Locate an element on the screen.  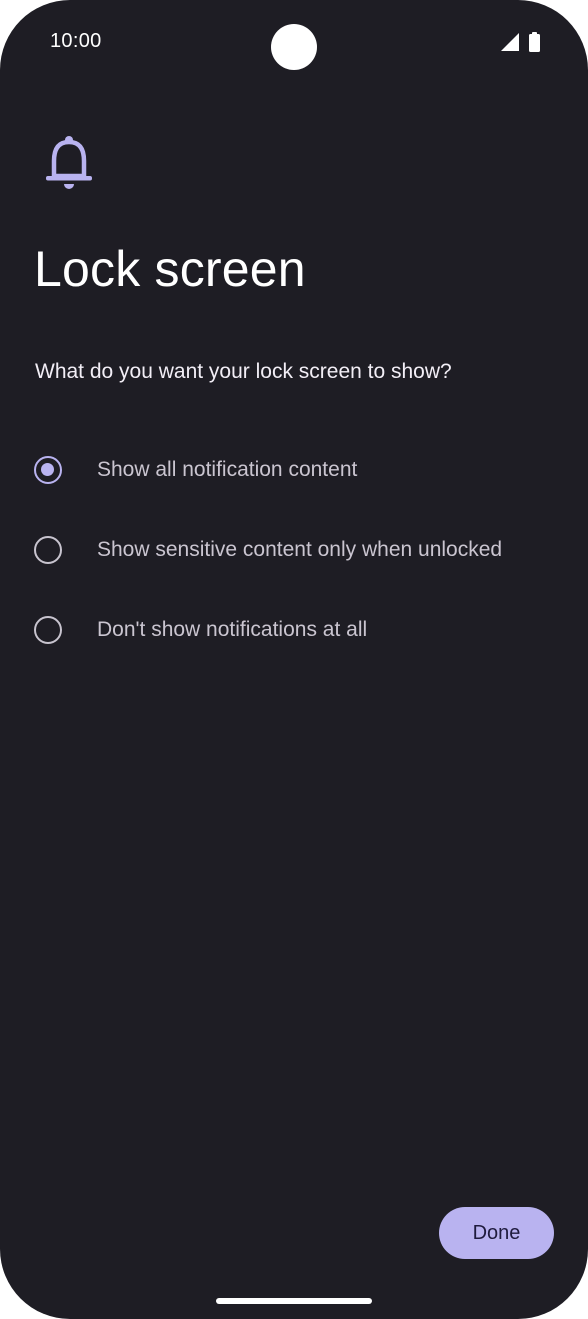
option-label: Show all notification content is located at coordinates (227, 469).